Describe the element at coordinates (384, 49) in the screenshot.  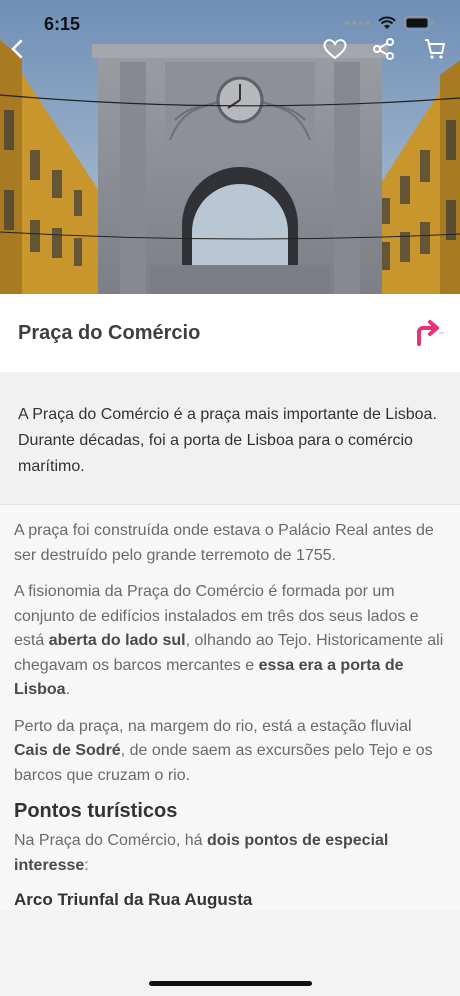
I see `share-icon` at that location.